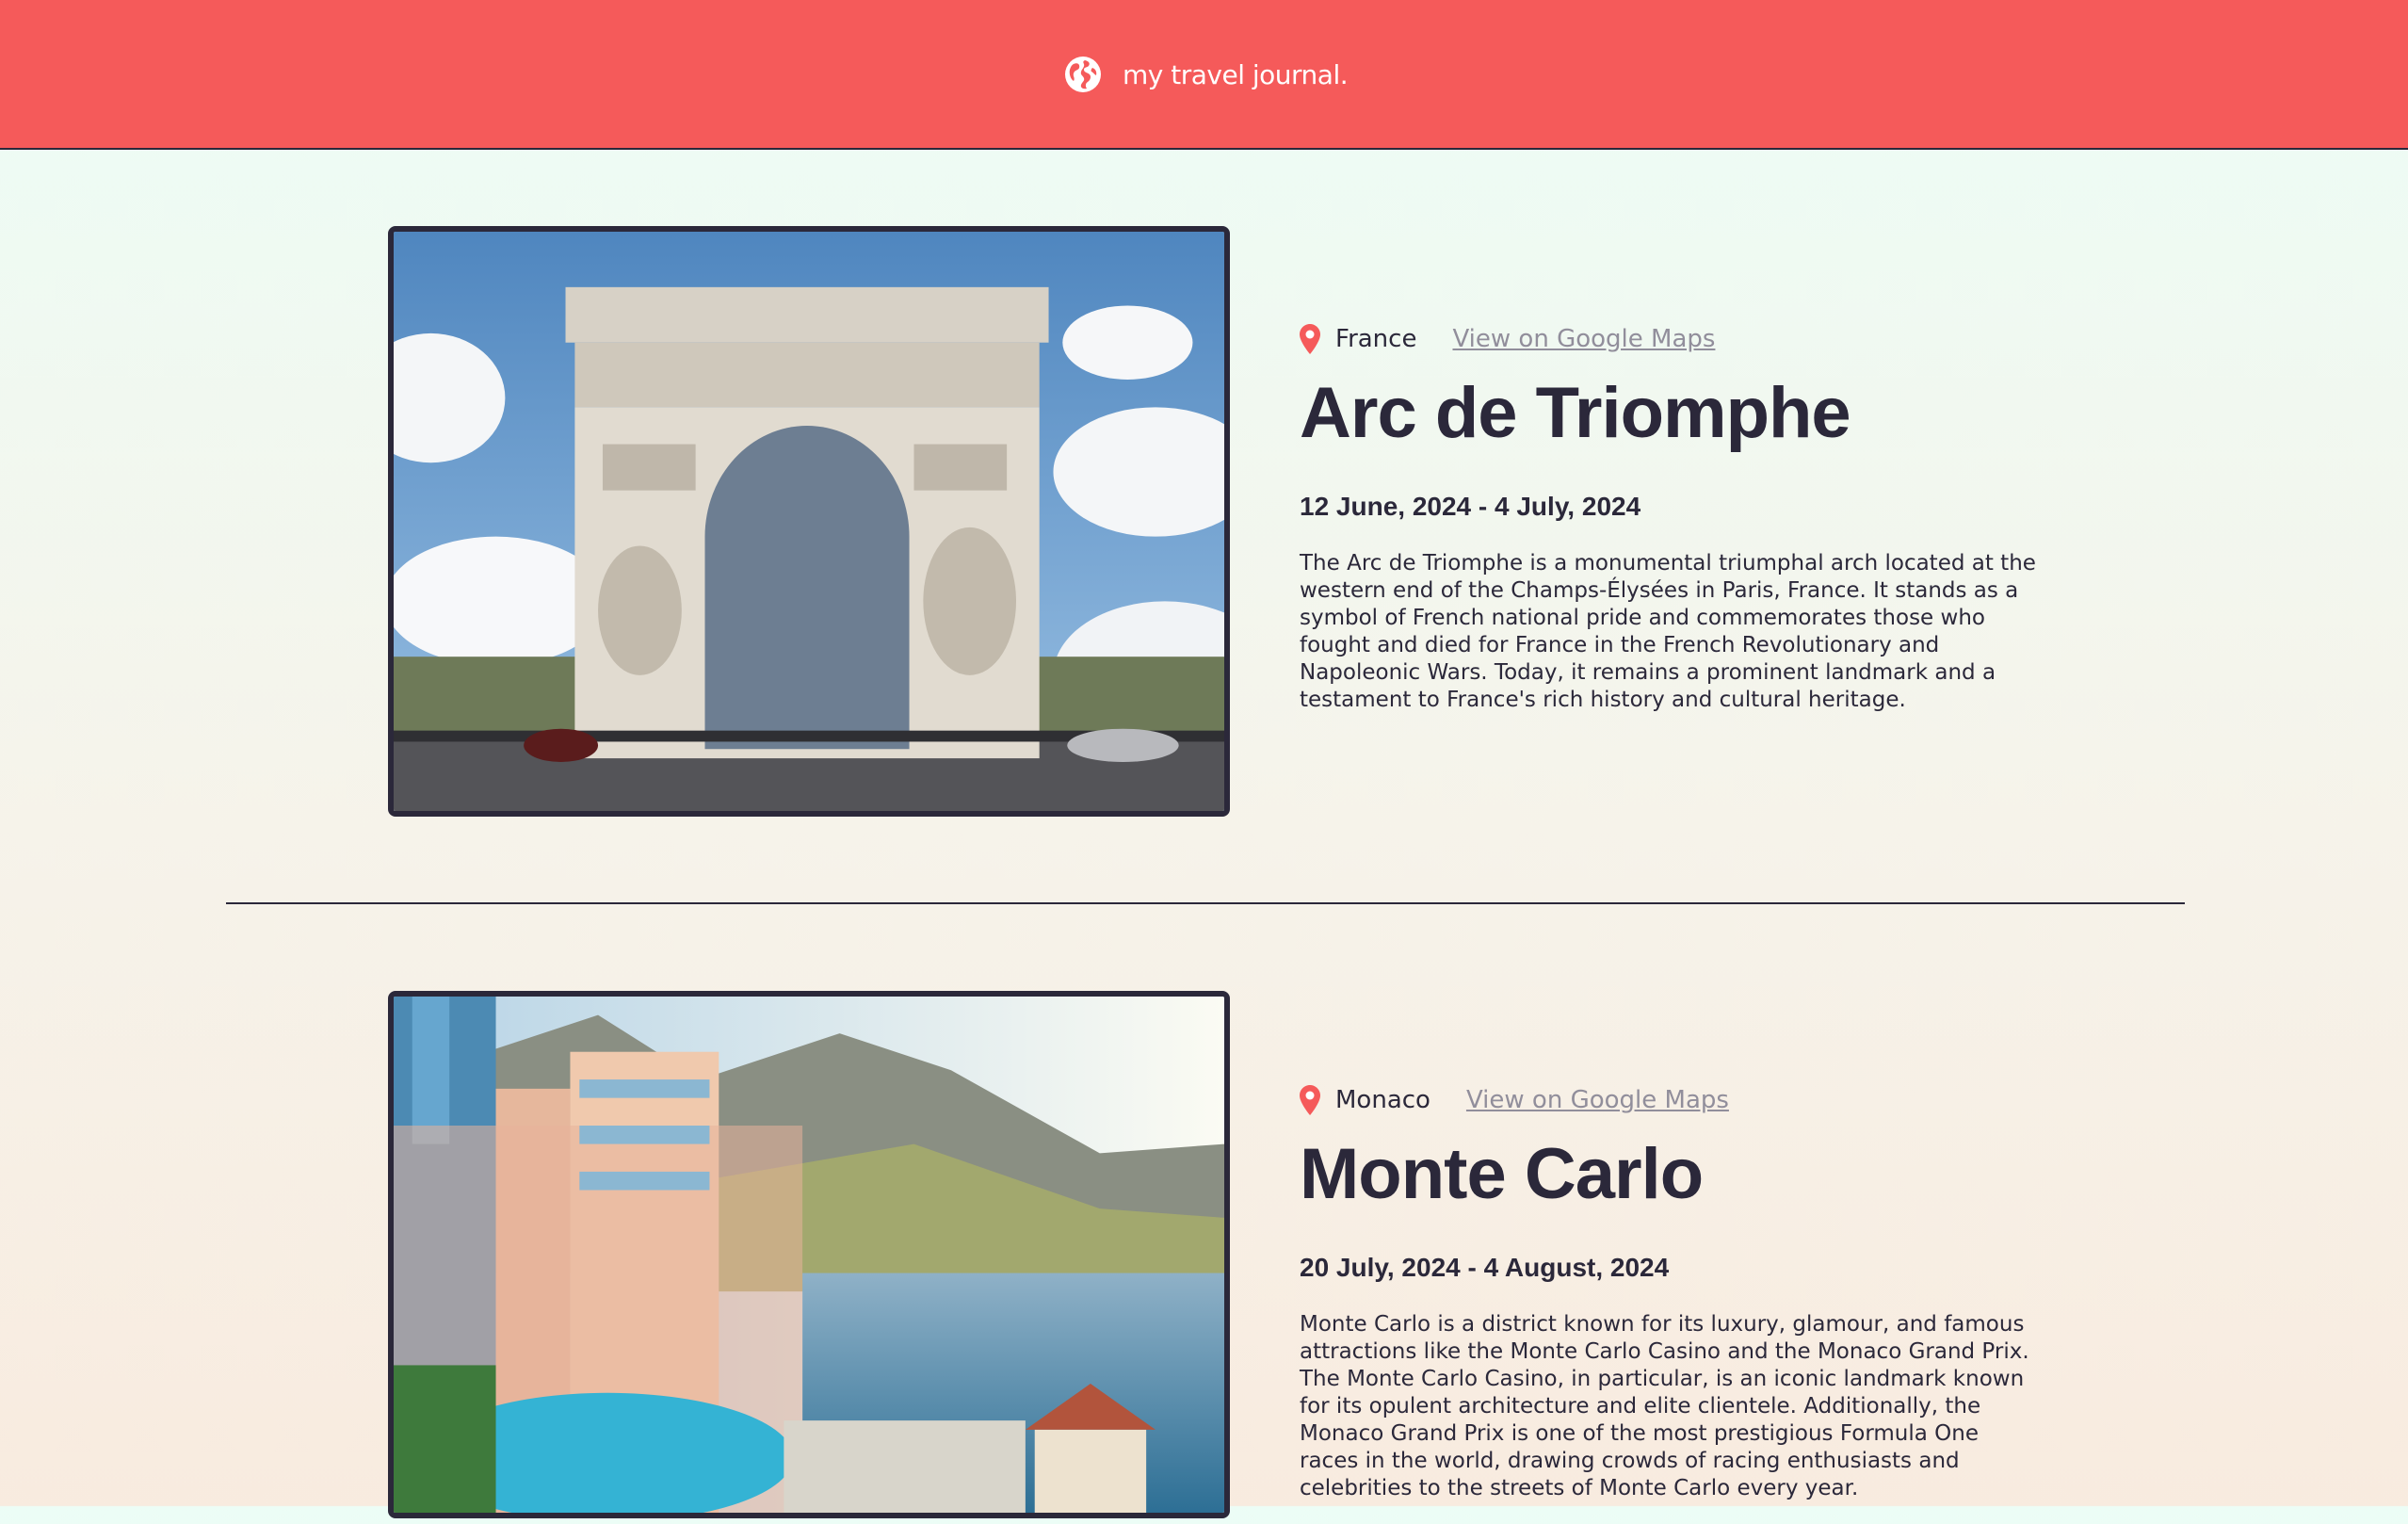  What do you see at coordinates (1575, 413) in the screenshot?
I see `entry-title: Arc de Triomphe` at bounding box center [1575, 413].